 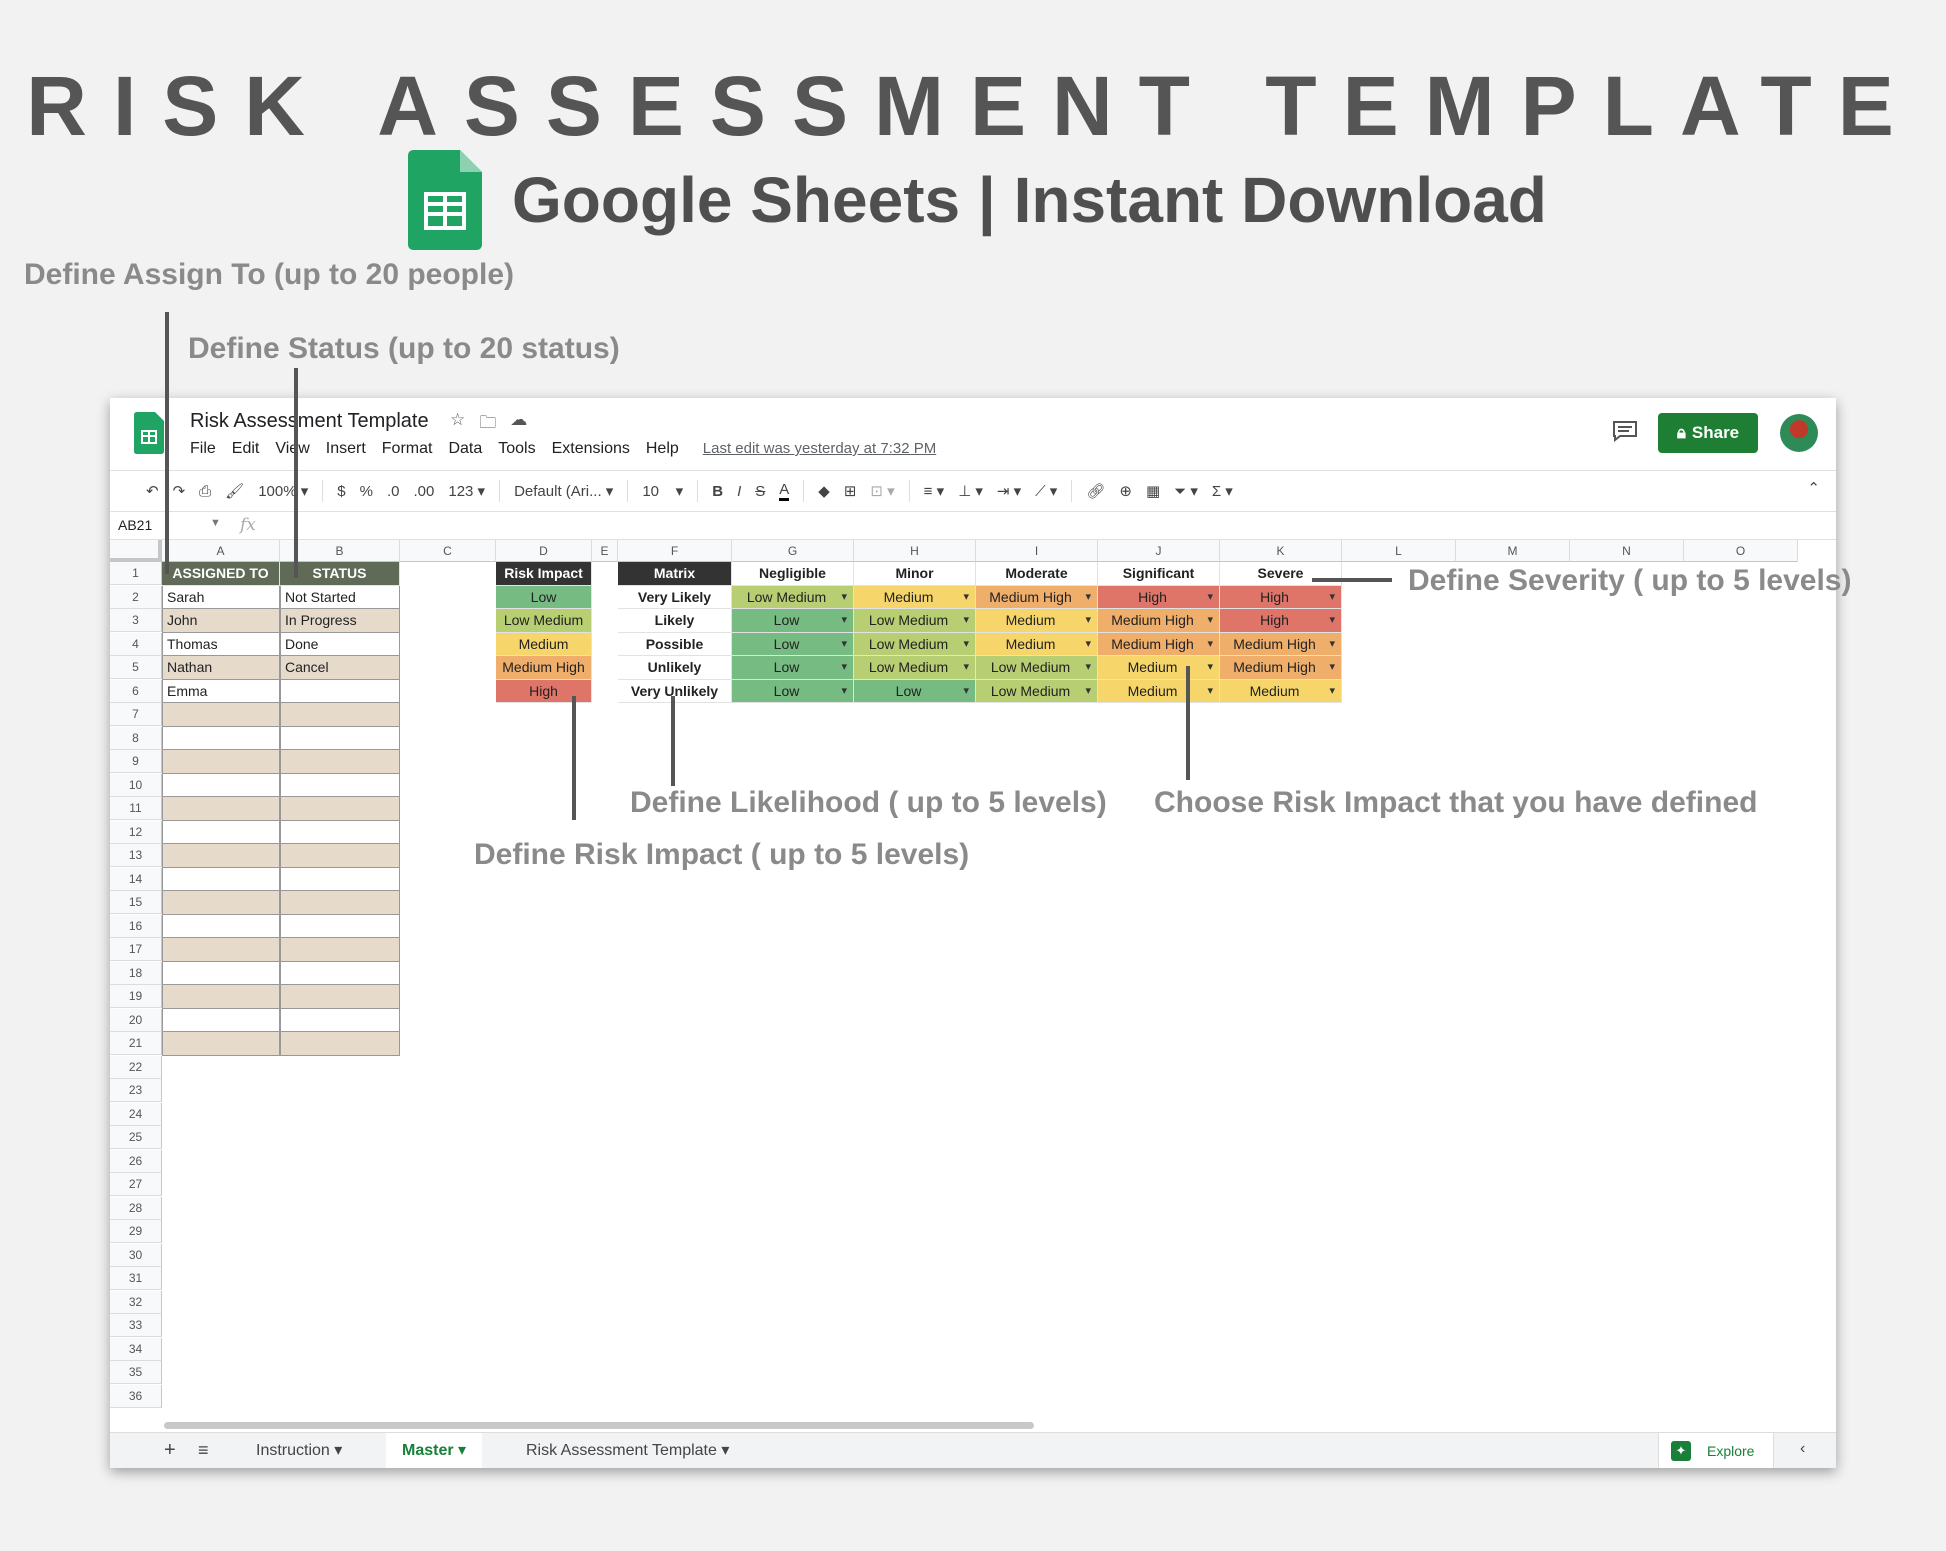 What do you see at coordinates (136, 738) in the screenshot?
I see `row-header: 8` at bounding box center [136, 738].